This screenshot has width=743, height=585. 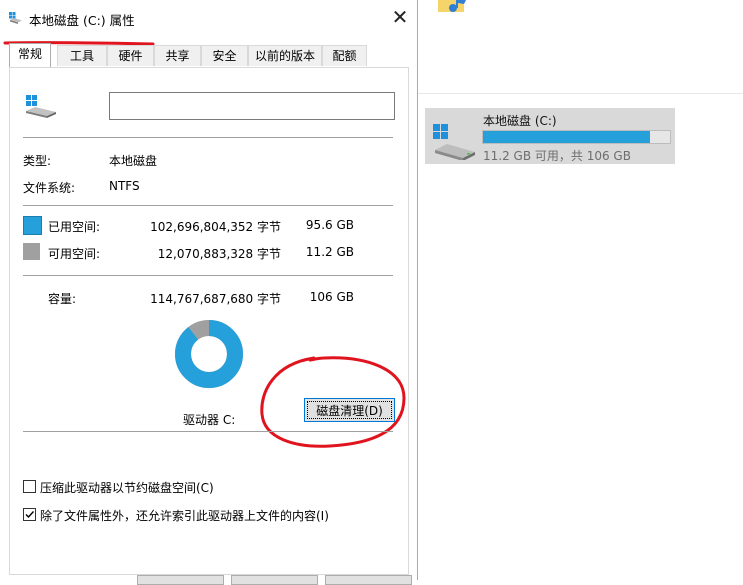 I want to click on donut-used-slice, so click(x=209, y=354).